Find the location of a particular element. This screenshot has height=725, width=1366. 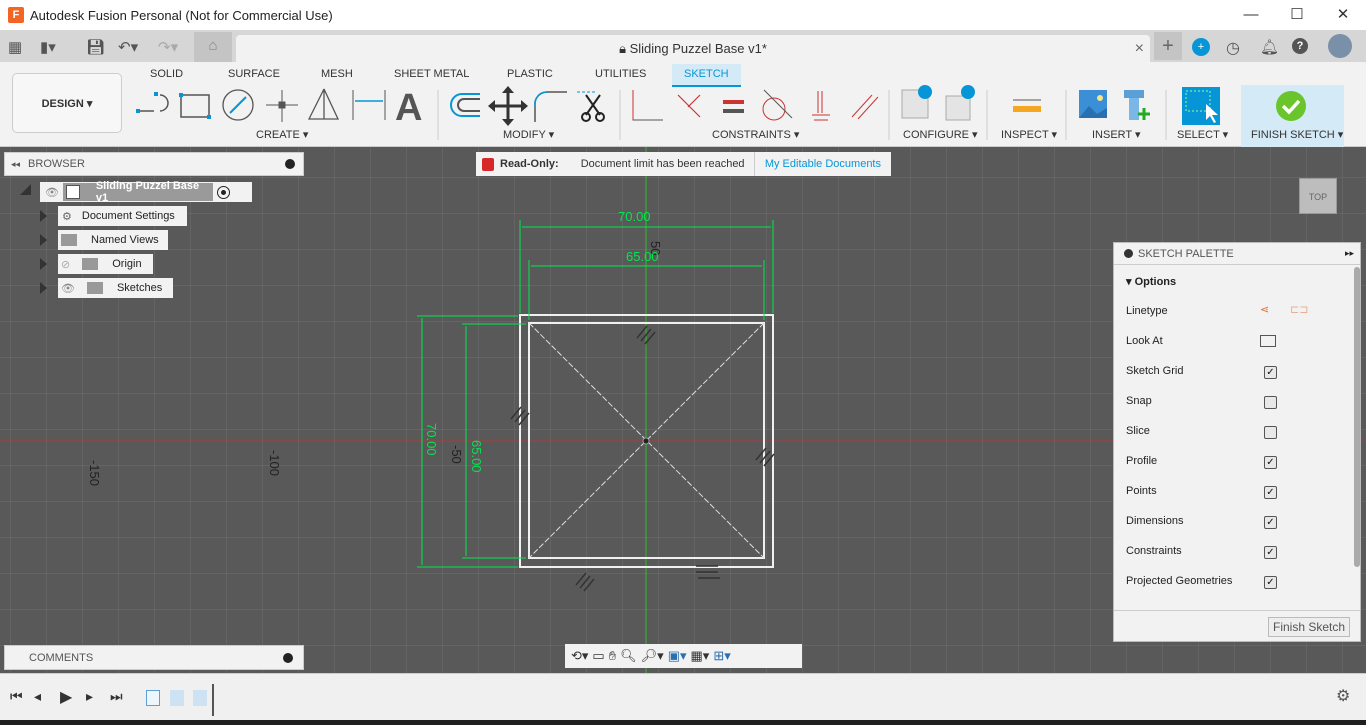

triangle-tool-icon is located at coordinates (323, 104).